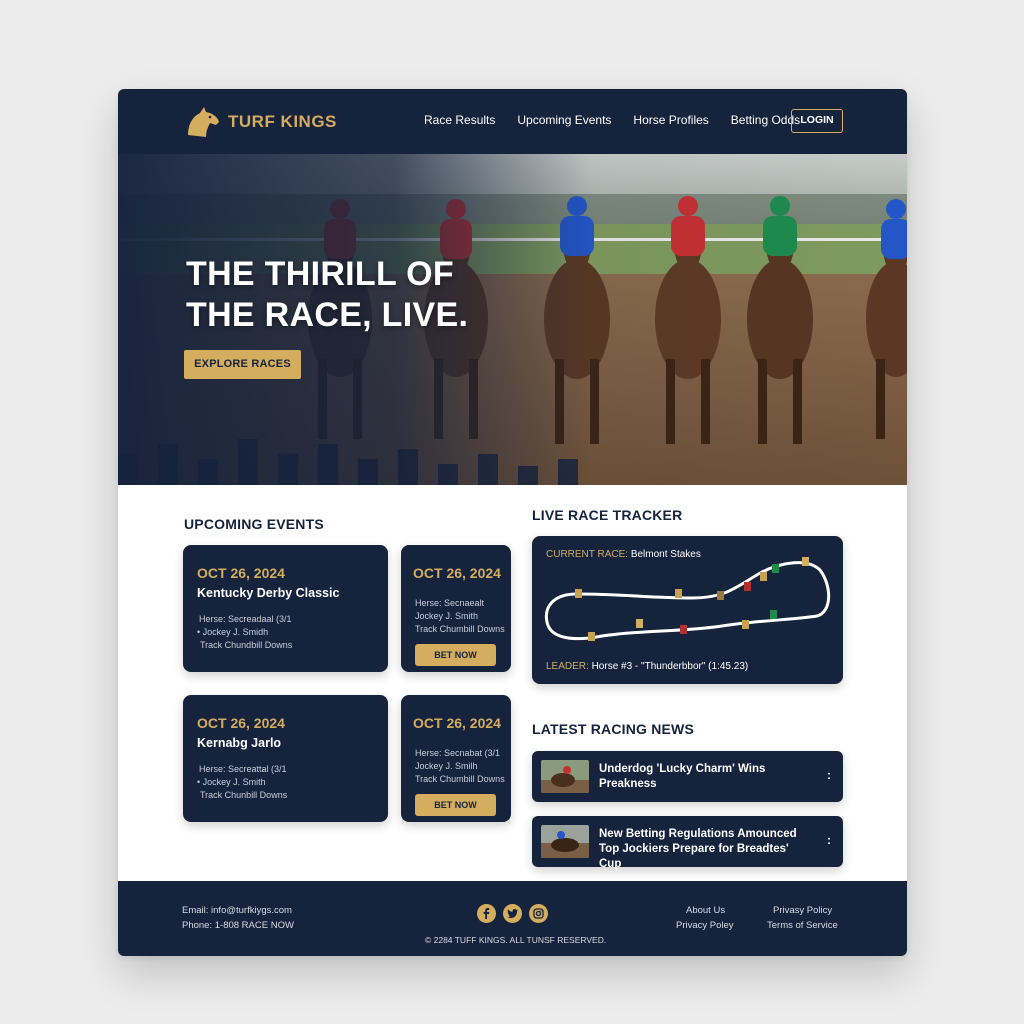  Describe the element at coordinates (567, 666) in the screenshot. I see `leader-key: LEADER:` at that location.